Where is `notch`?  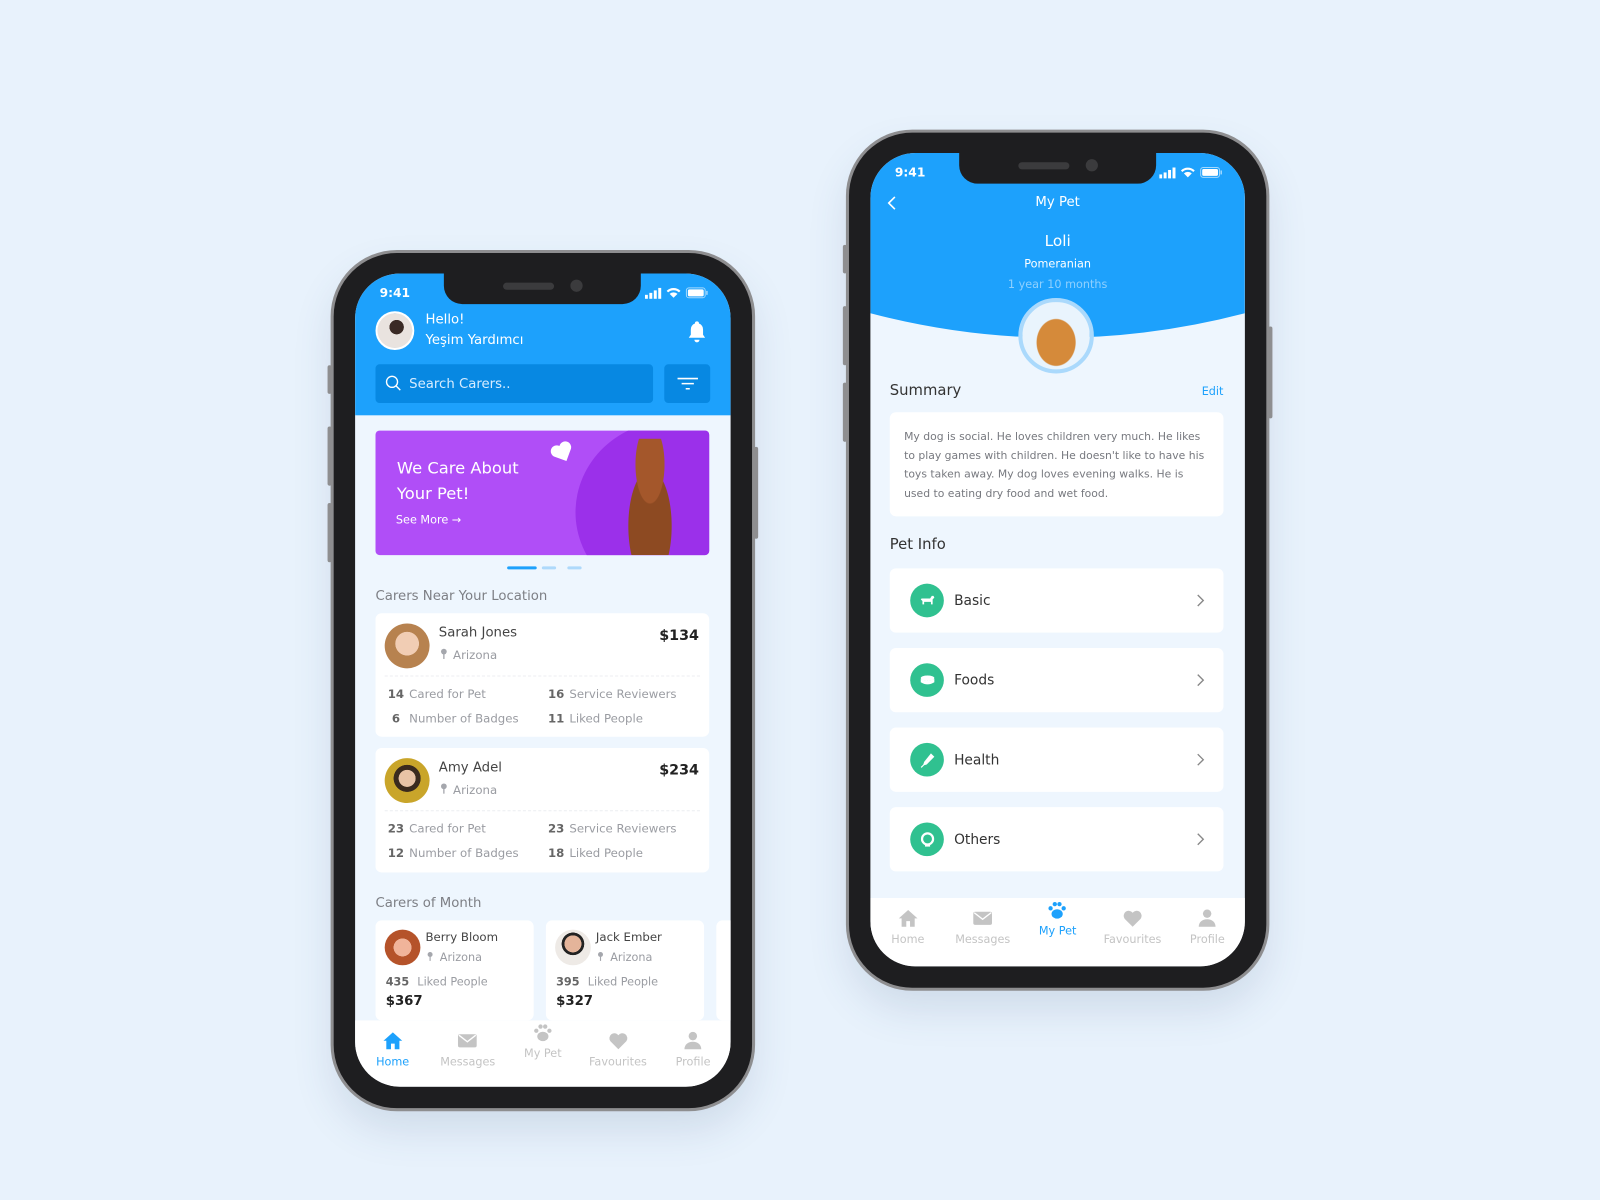
notch is located at coordinates (1058, 168).